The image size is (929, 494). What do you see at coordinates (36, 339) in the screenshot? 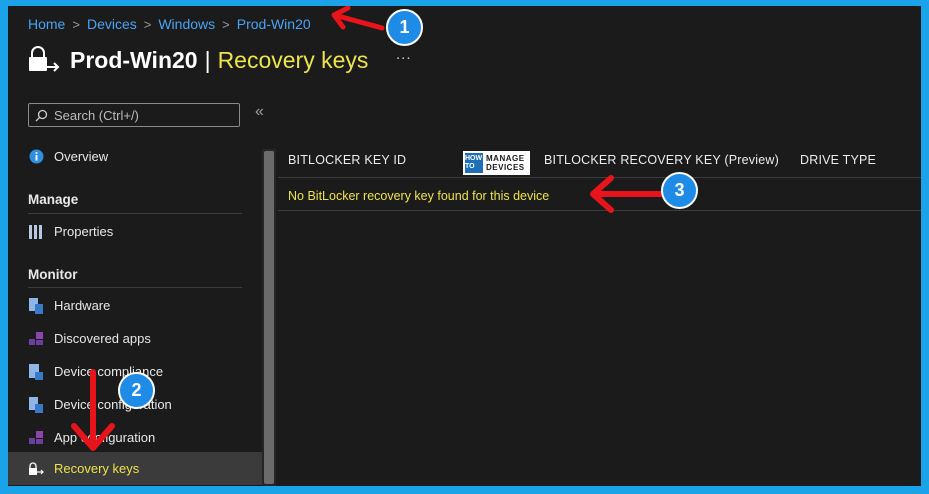
I see `apps-grid-icon` at bounding box center [36, 339].